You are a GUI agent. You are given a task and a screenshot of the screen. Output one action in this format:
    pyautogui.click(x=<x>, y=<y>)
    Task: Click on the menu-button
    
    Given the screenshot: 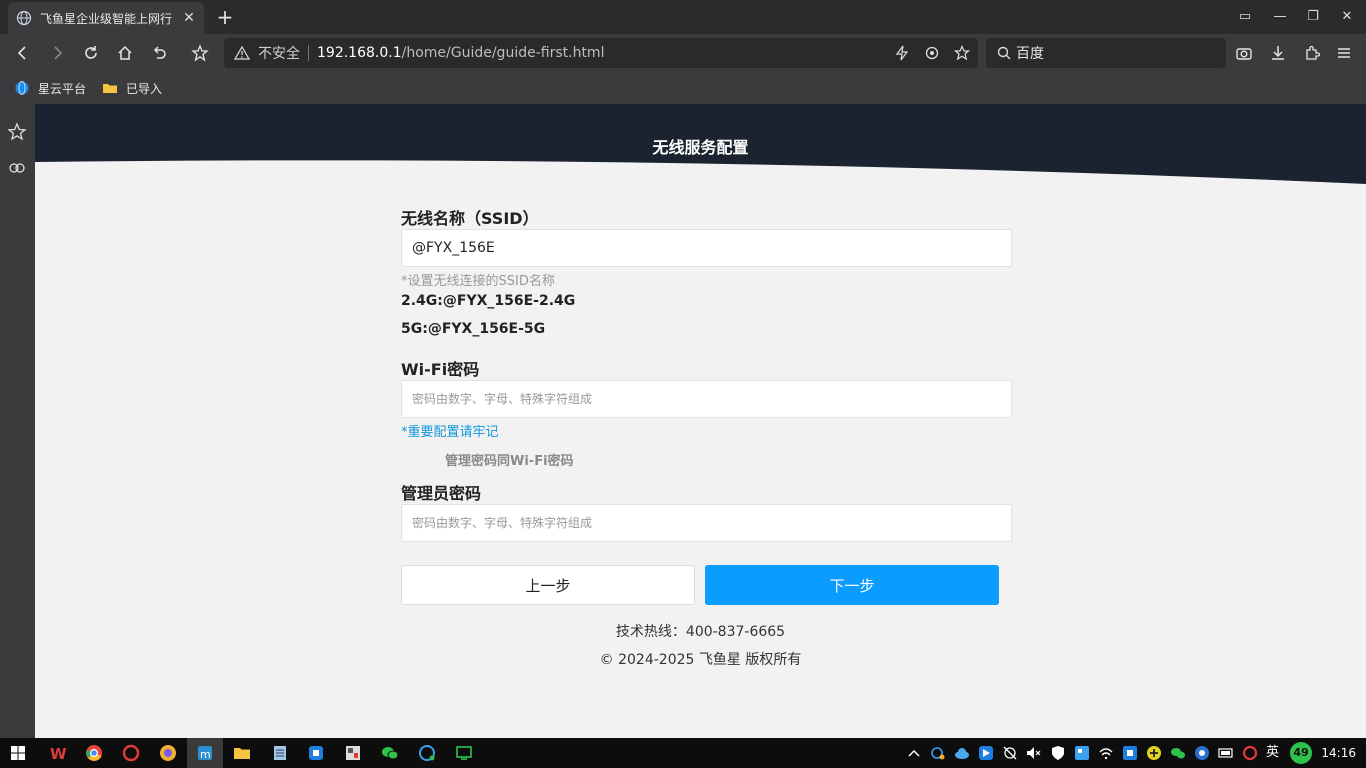 What is the action you would take?
    pyautogui.click(x=1344, y=53)
    